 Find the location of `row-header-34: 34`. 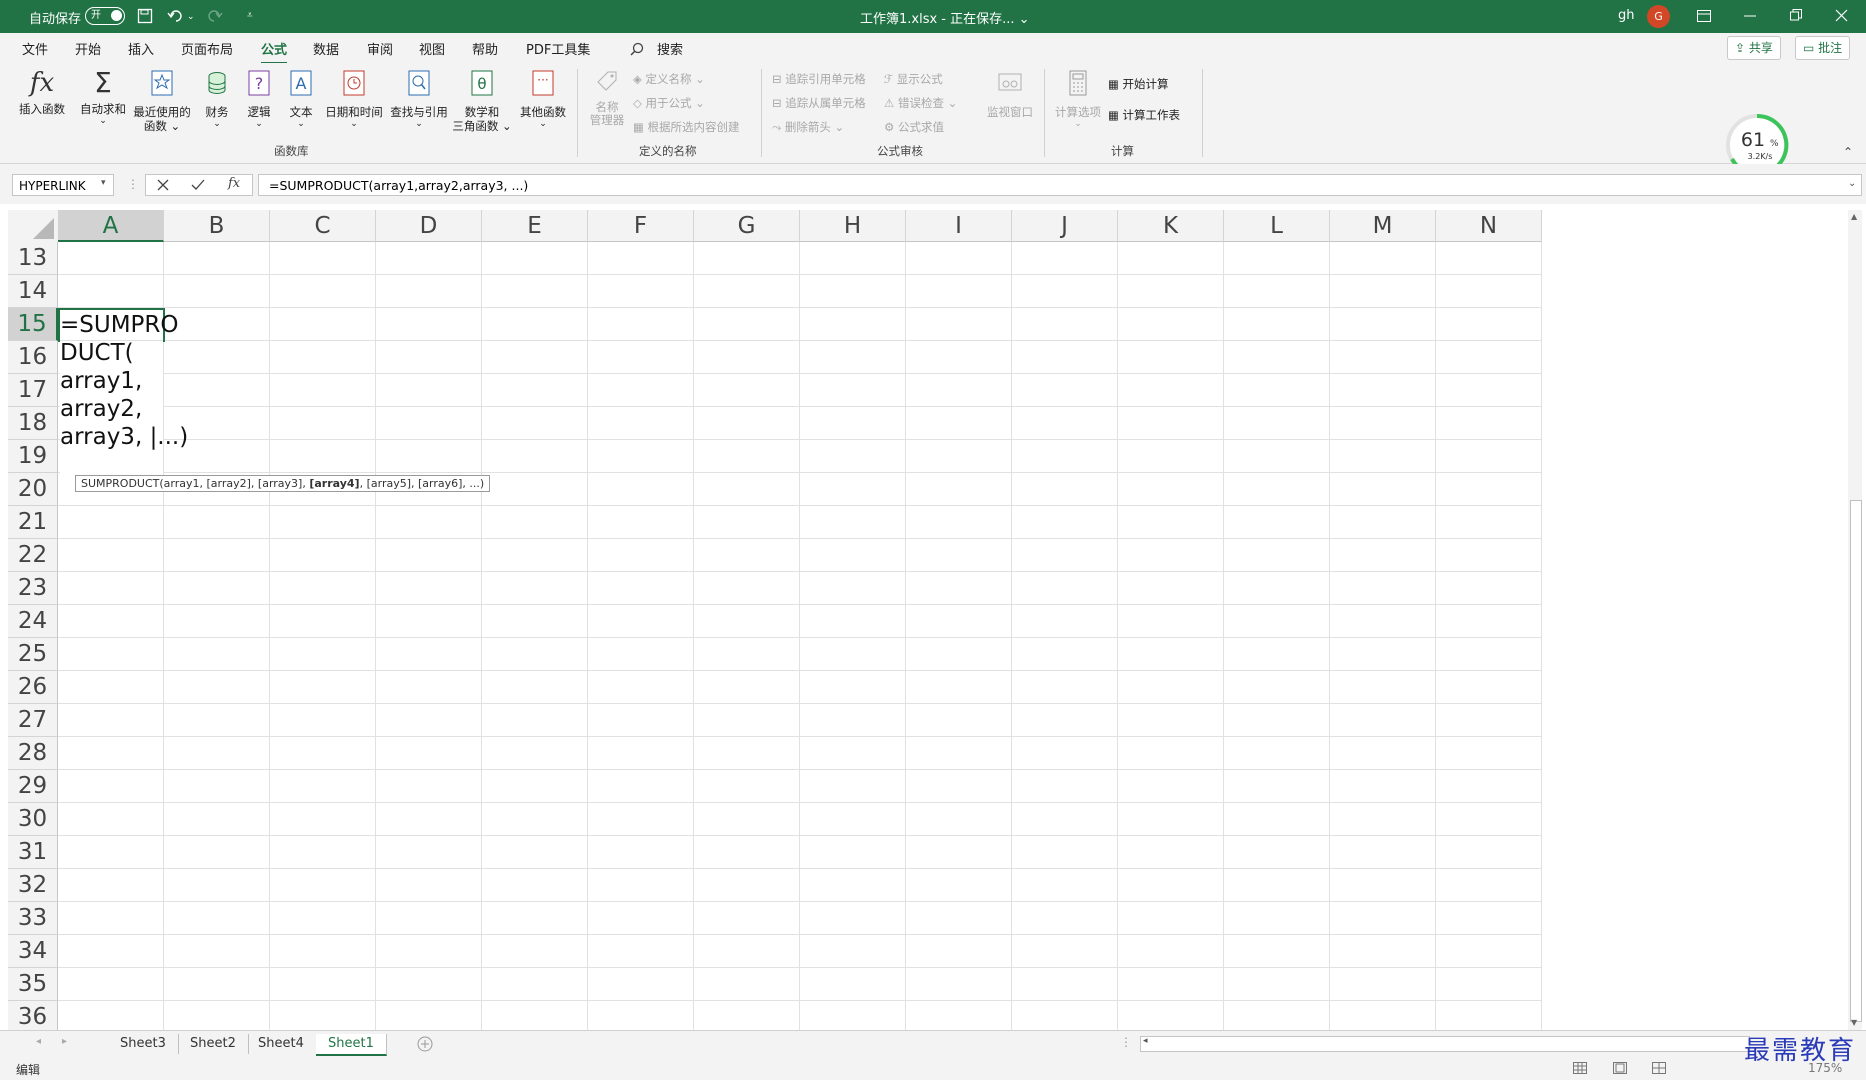

row-header-34: 34 is located at coordinates (33, 951).